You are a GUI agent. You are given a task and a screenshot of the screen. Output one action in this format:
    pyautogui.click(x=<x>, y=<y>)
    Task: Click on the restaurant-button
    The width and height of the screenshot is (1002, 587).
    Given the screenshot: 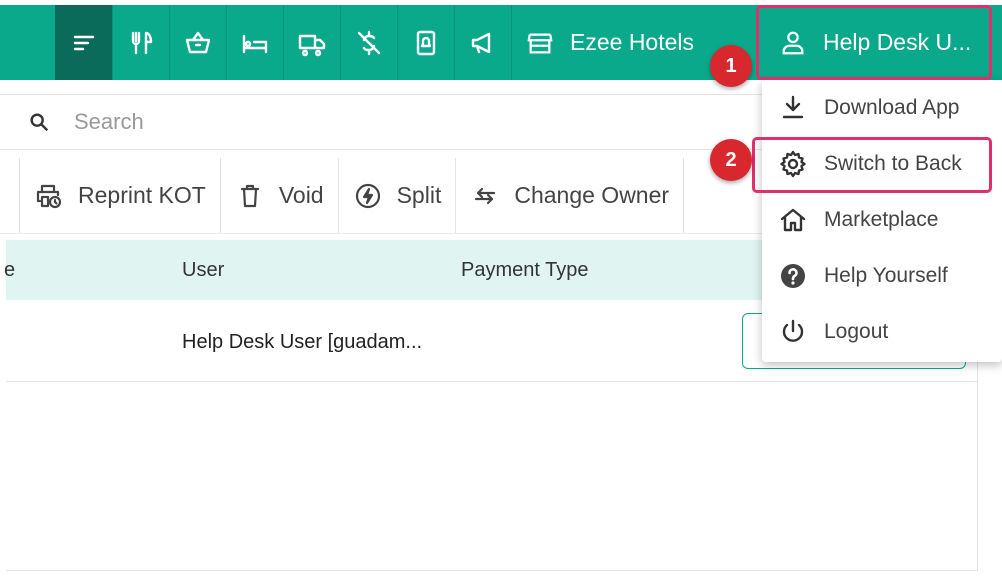 What is the action you would take?
    pyautogui.click(x=140, y=42)
    